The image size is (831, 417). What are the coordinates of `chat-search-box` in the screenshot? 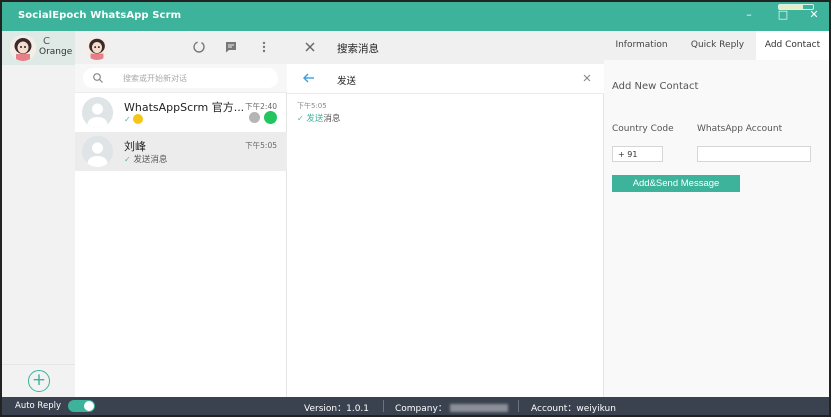 It's located at (180, 78).